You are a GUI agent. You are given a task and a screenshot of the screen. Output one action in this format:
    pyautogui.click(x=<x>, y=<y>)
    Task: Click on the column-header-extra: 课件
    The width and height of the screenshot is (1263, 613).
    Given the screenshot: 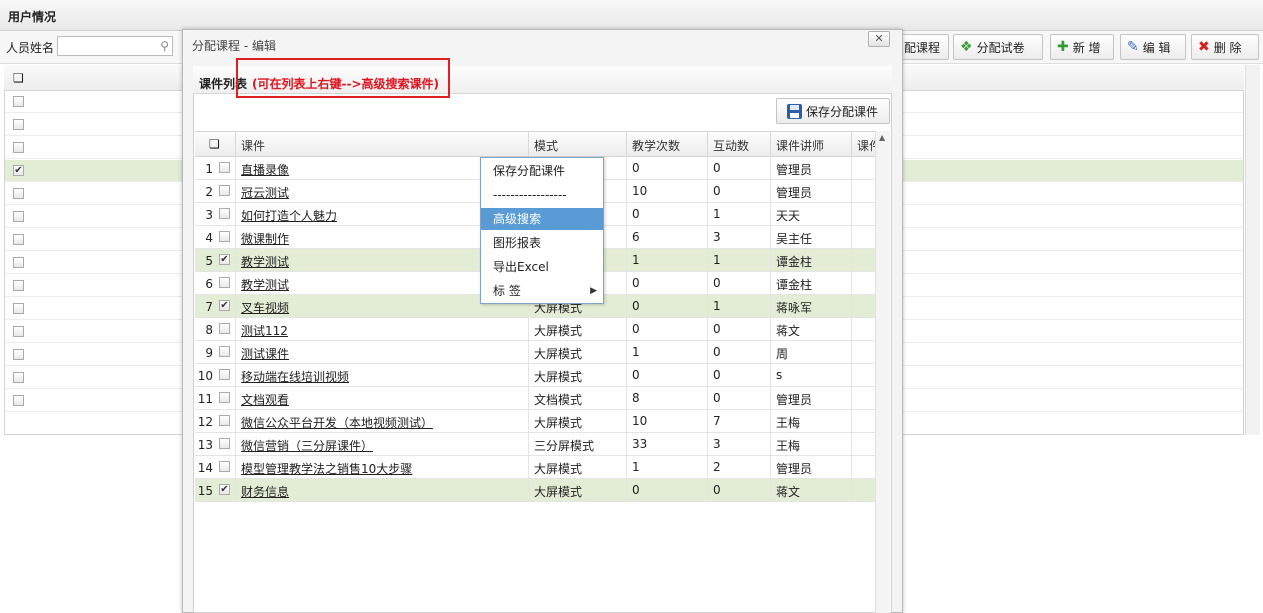 What is the action you would take?
    pyautogui.click(x=866, y=145)
    